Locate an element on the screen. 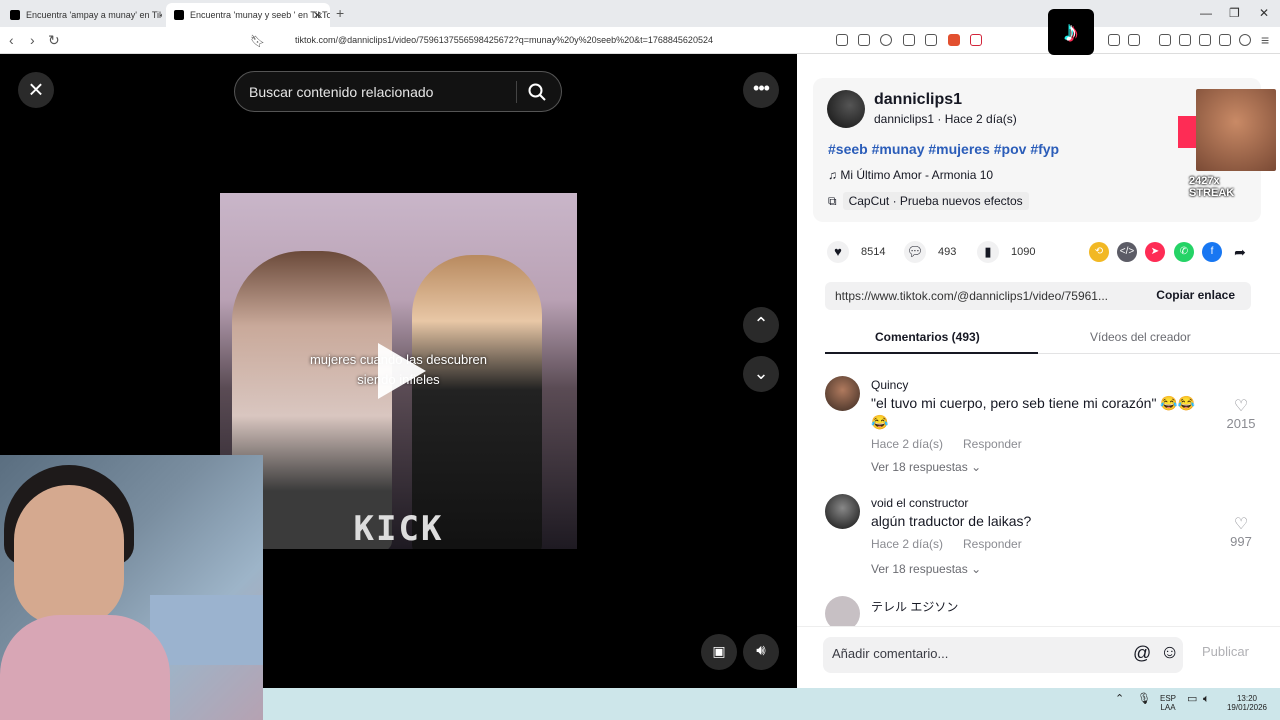 The image size is (1280, 720). send-icon: ➤ is located at coordinates (1155, 252).